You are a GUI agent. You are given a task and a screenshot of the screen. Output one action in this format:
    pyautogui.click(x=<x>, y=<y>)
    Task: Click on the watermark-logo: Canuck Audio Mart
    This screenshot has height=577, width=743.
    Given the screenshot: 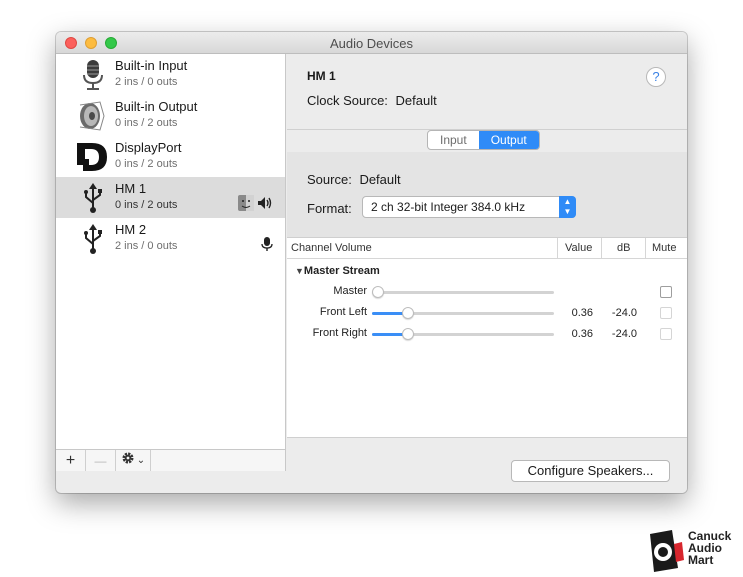 What is the action you would take?
    pyautogui.click(x=693, y=551)
    